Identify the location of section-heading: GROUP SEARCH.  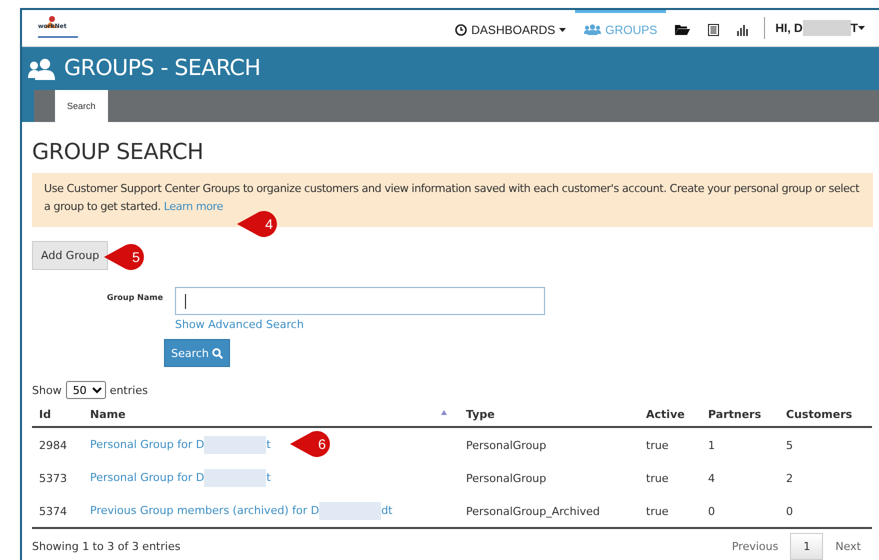
(118, 152).